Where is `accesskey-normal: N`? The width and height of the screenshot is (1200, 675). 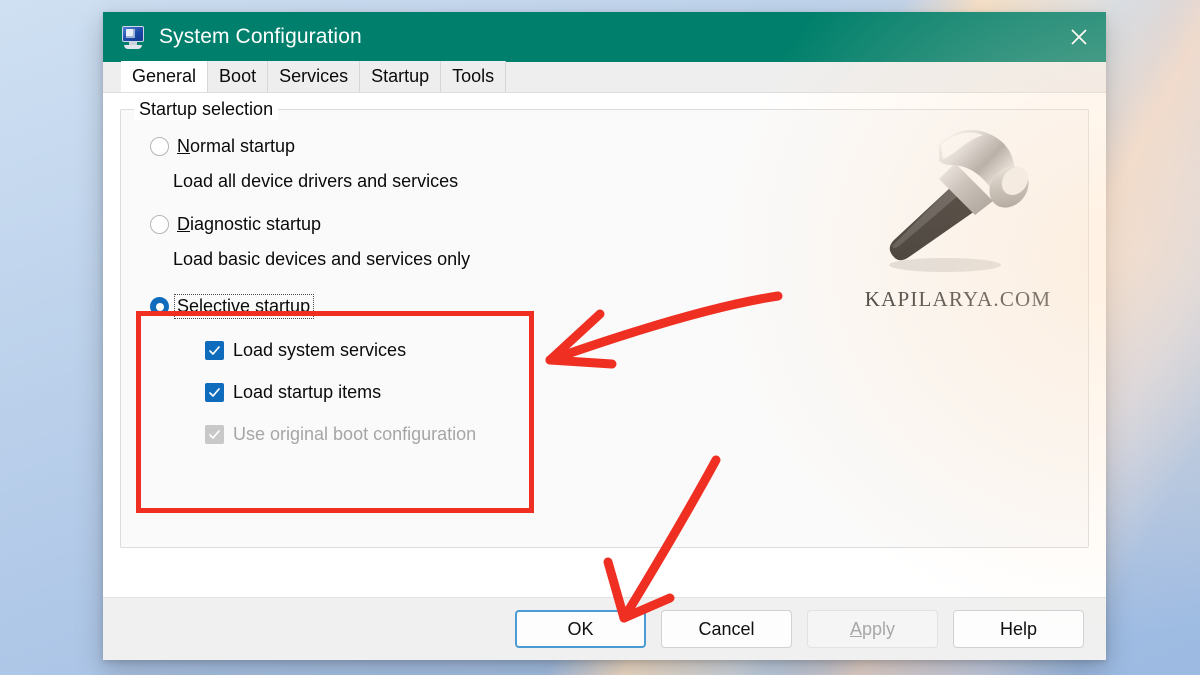 accesskey-normal: N is located at coordinates (183, 146).